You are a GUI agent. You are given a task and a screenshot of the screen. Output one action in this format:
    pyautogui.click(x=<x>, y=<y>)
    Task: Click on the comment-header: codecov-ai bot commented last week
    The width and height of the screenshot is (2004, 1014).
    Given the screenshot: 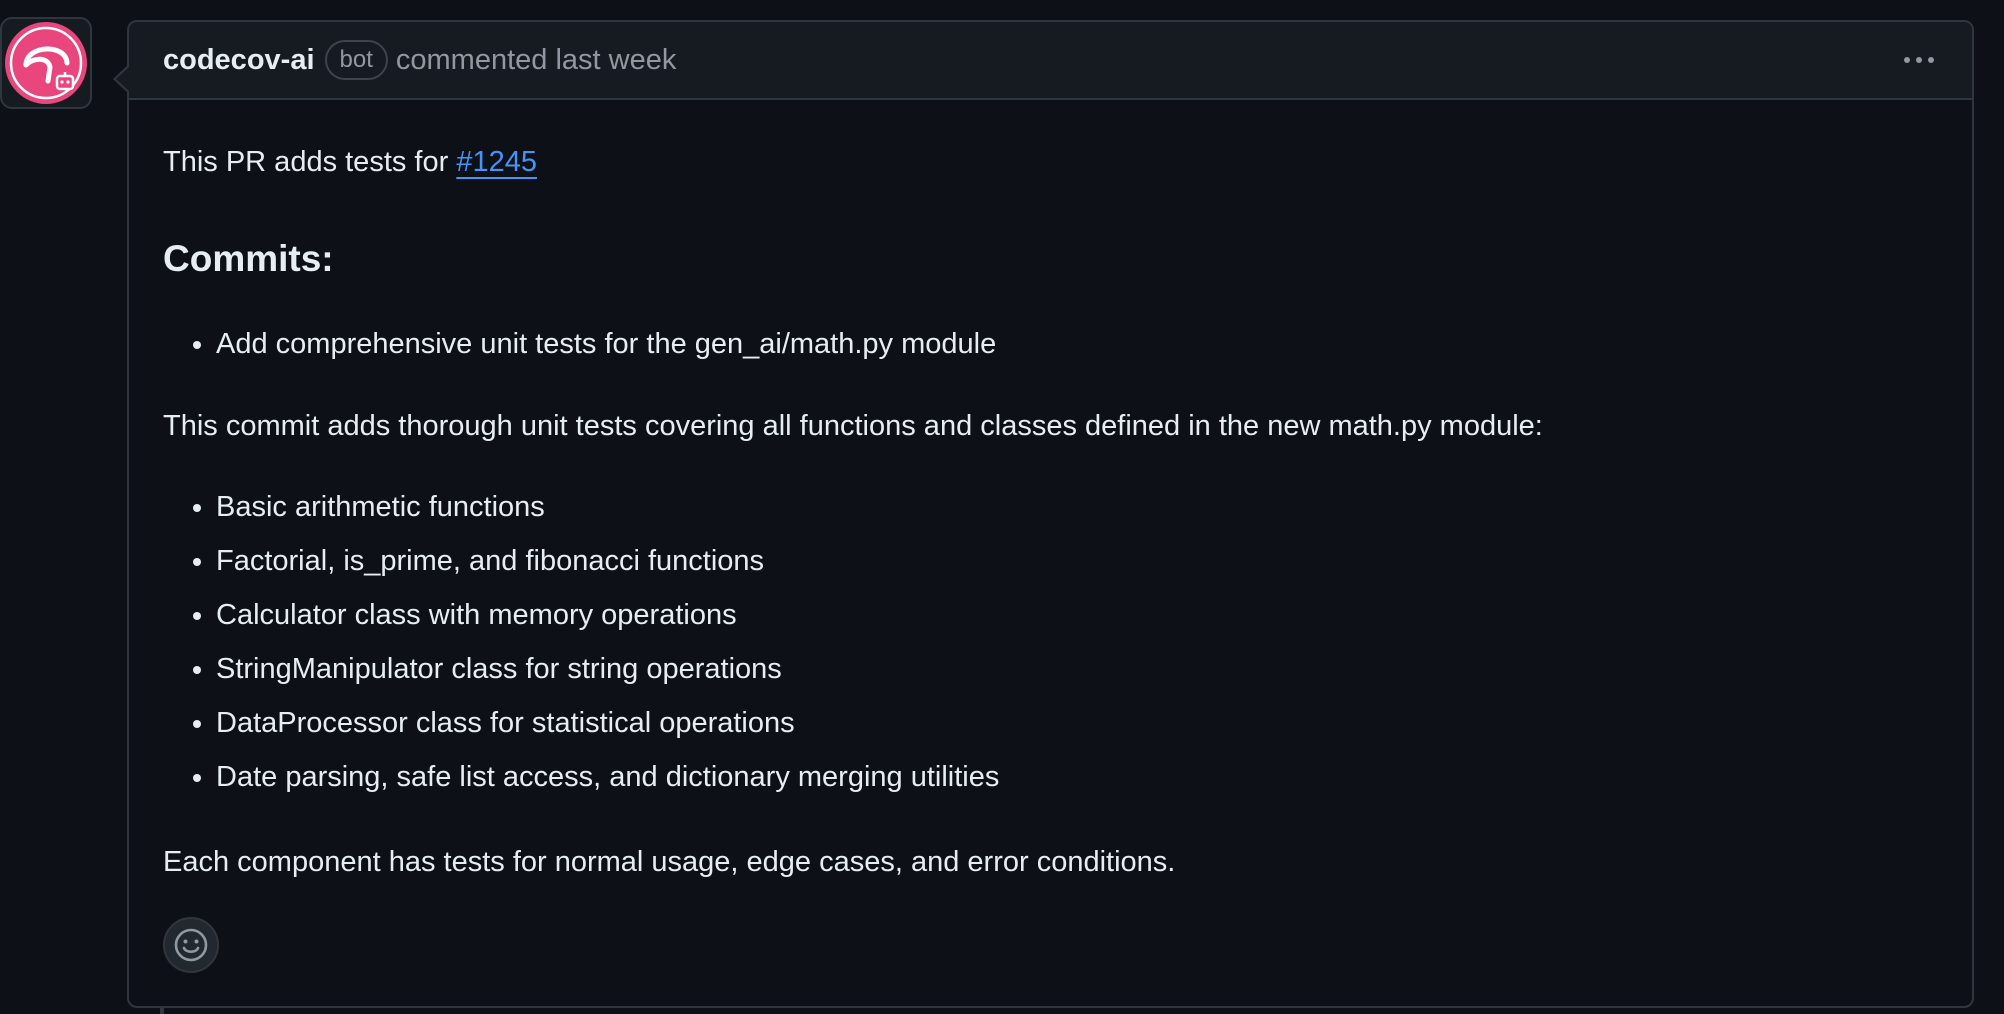 What is the action you would take?
    pyautogui.click(x=1050, y=61)
    